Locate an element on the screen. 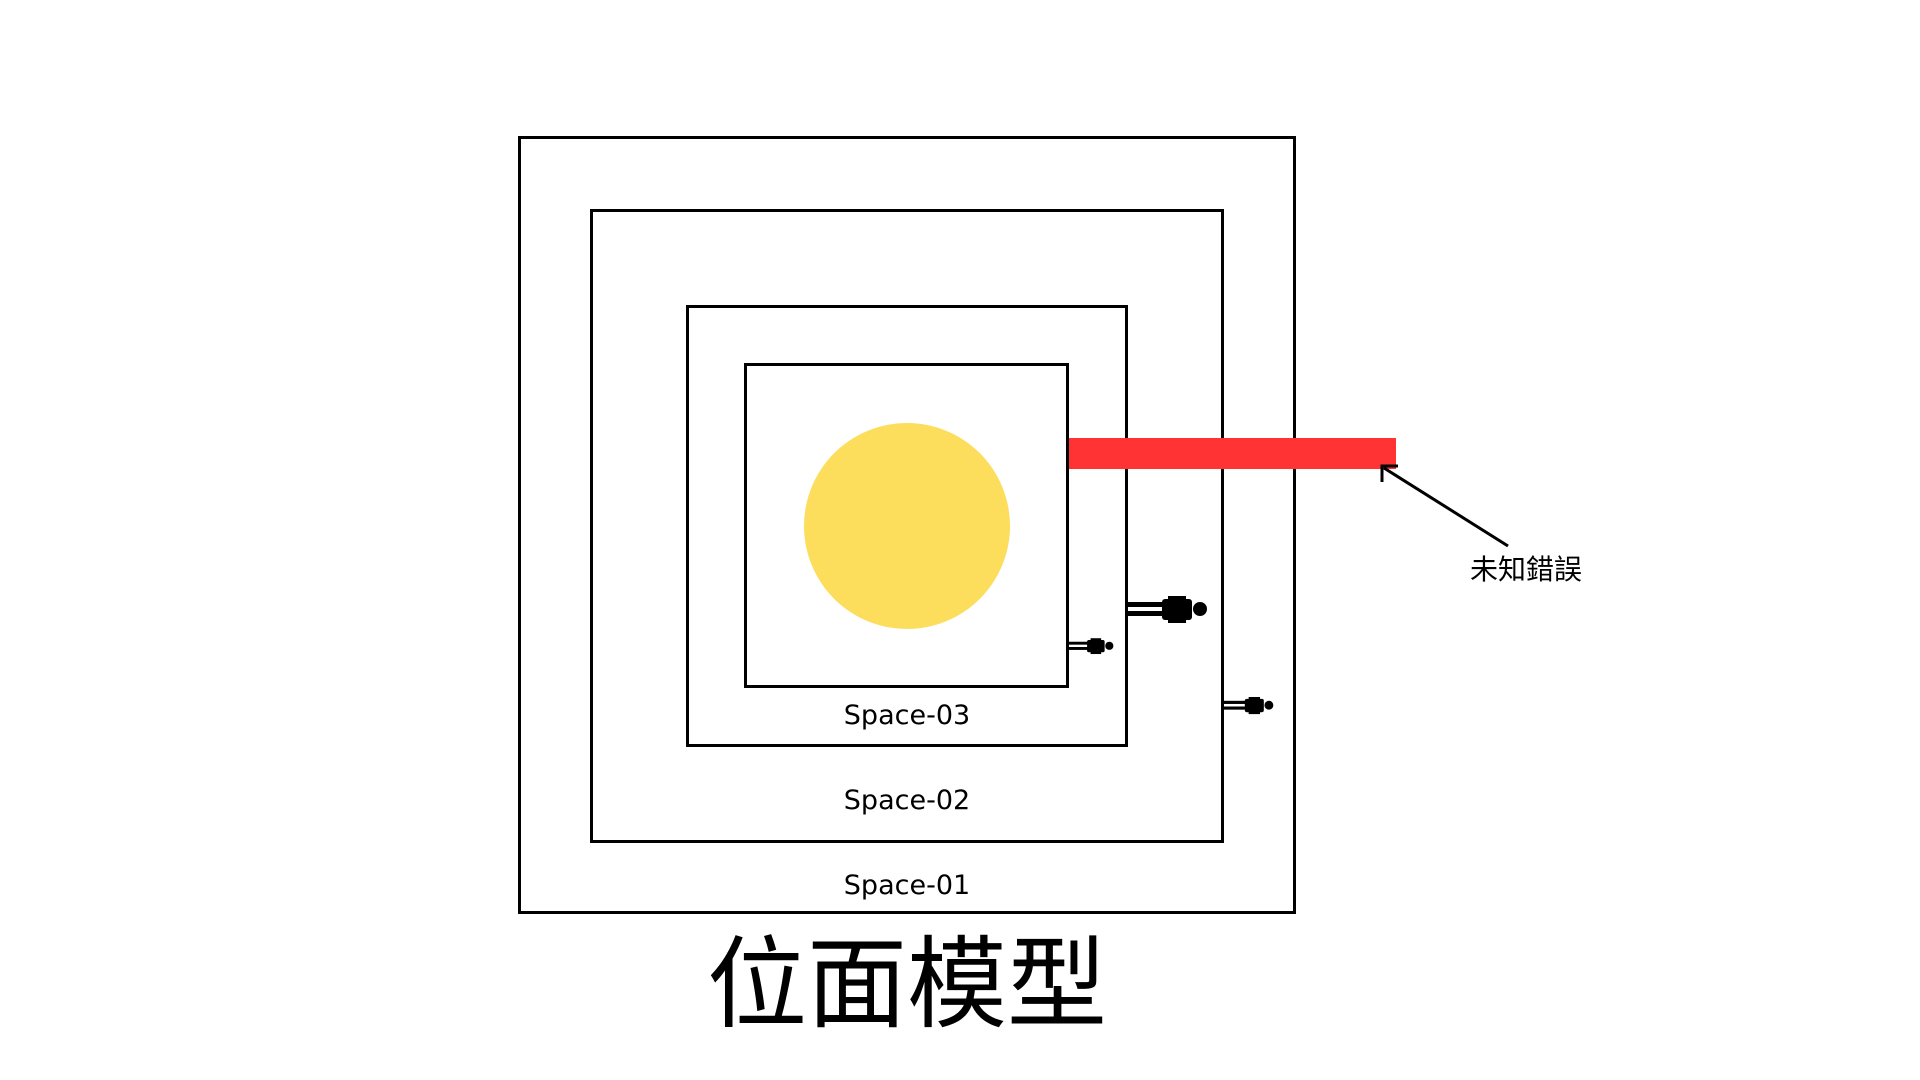 The image size is (1920, 1080). diagram-title: 位面模型 is located at coordinates (907, 984).